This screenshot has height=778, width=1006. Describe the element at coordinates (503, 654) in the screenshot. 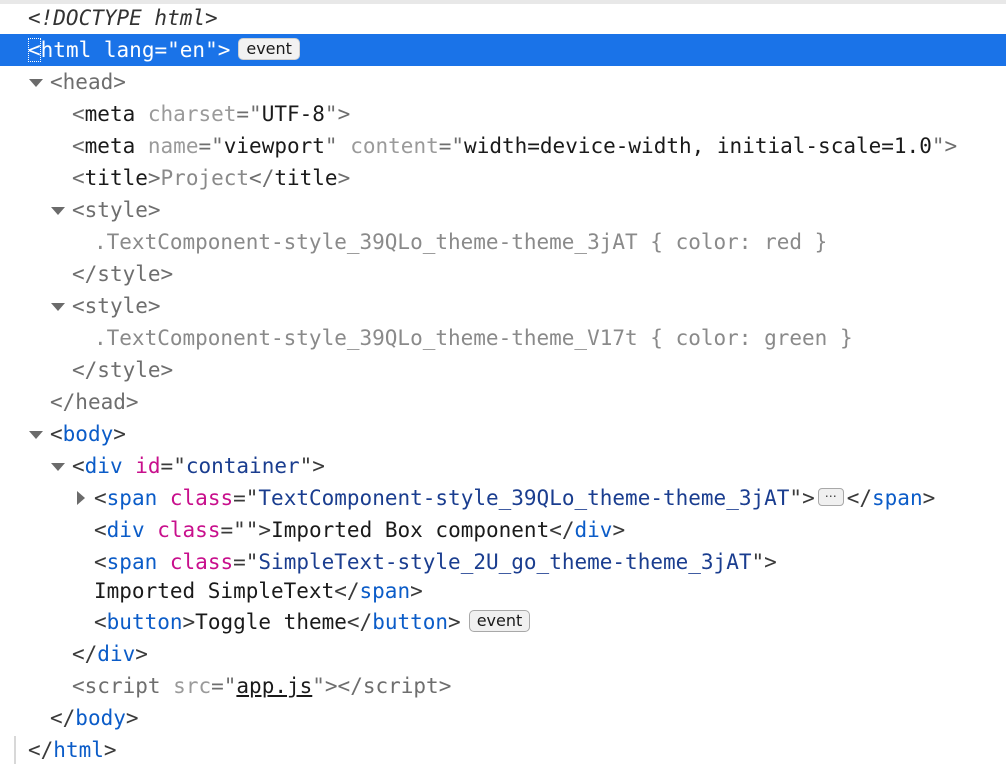

I see `node-div-close: </div>` at that location.